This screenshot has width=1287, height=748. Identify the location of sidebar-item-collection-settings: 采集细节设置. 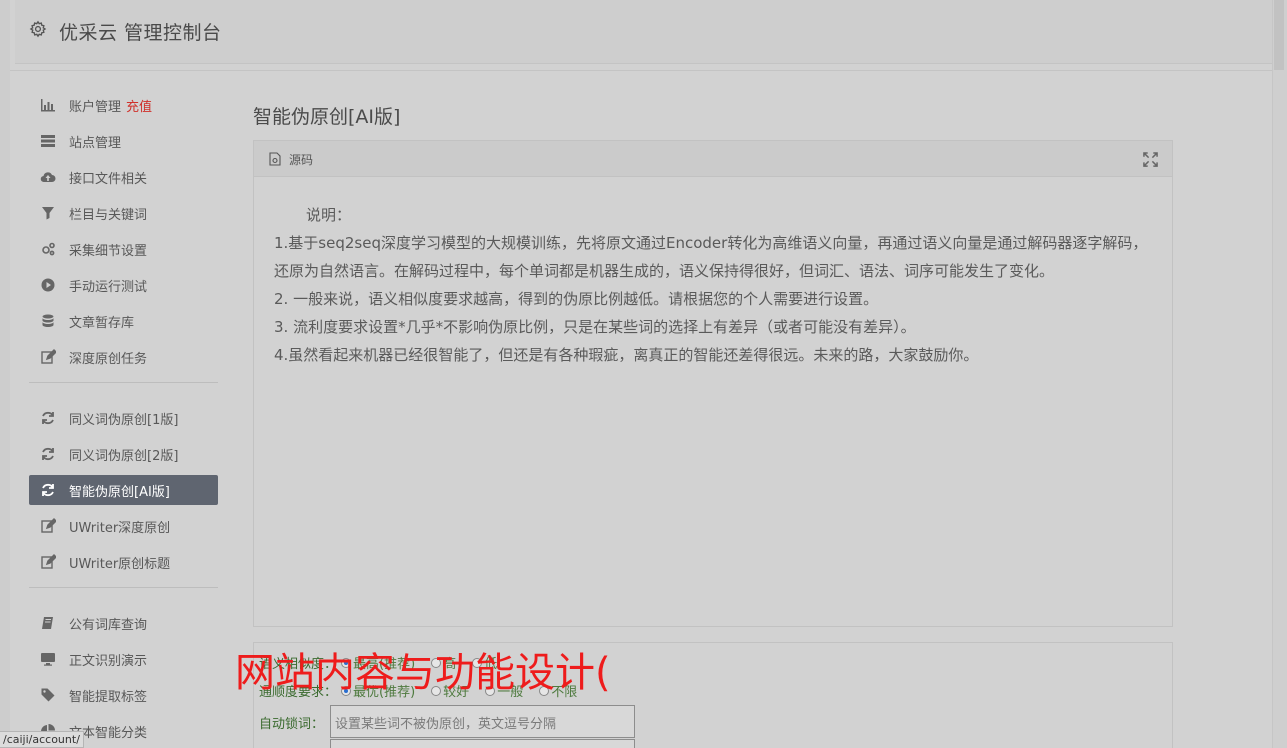
(123, 249).